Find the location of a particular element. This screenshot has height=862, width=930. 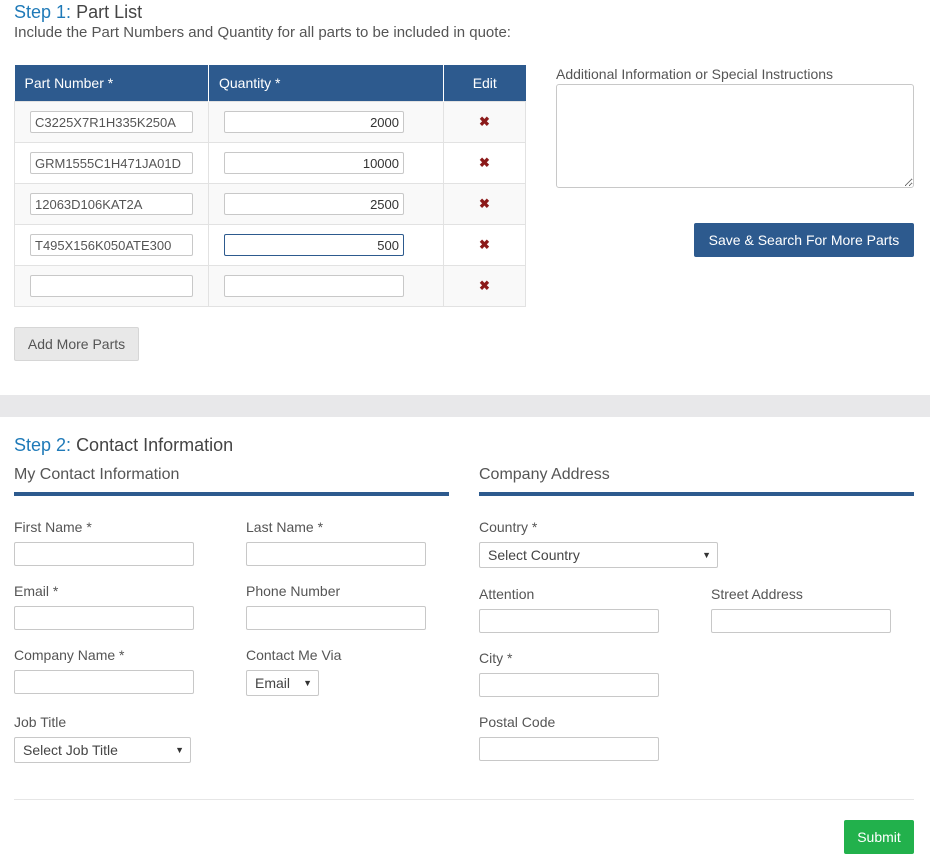

step2-number: Step 2: is located at coordinates (43, 445).